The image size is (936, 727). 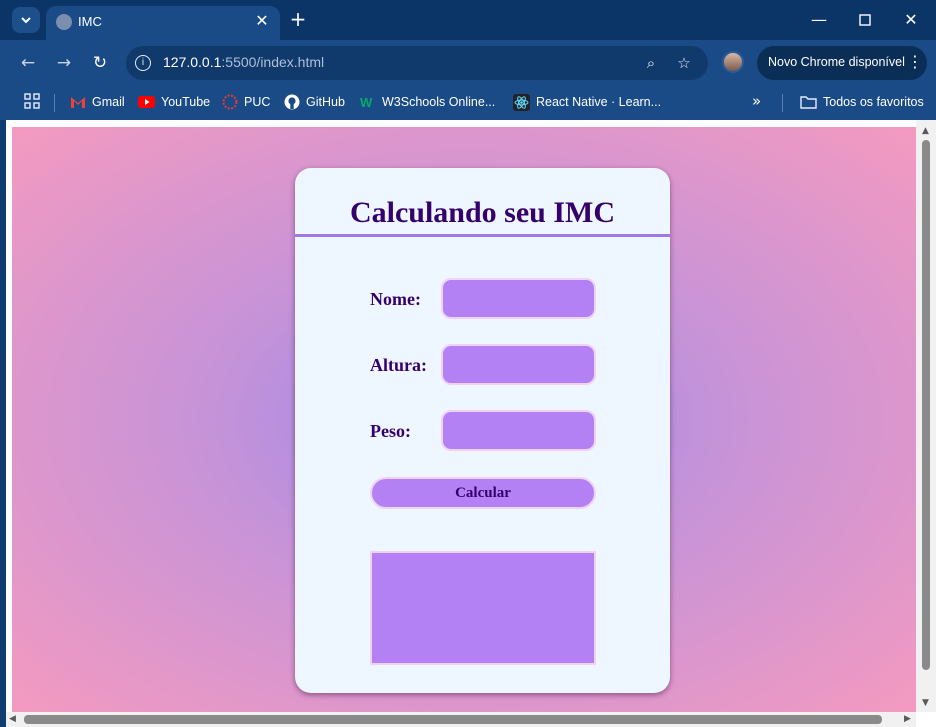 I want to click on calcular-button: Calcular, so click(x=483, y=493).